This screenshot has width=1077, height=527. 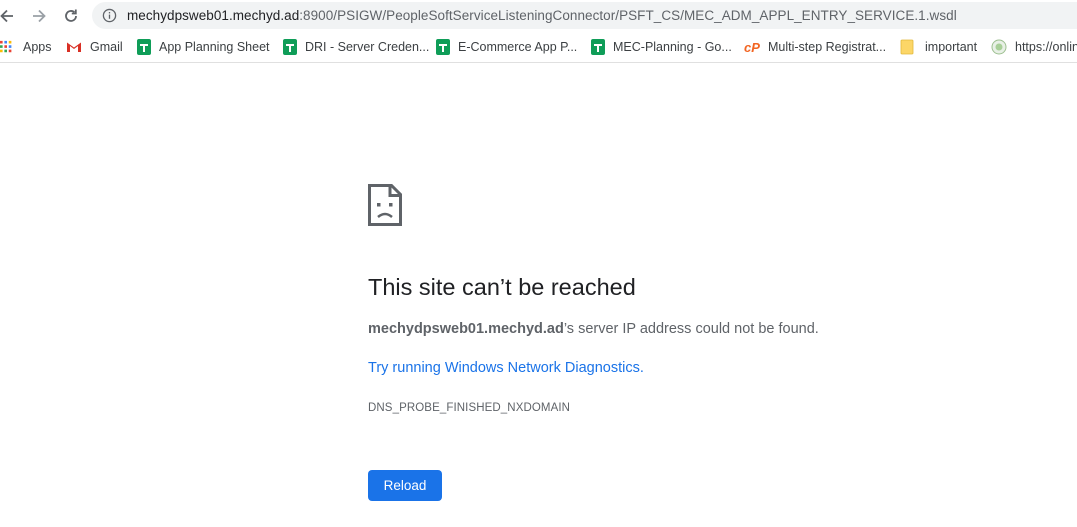 I want to click on gmail-icon, so click(x=74, y=47).